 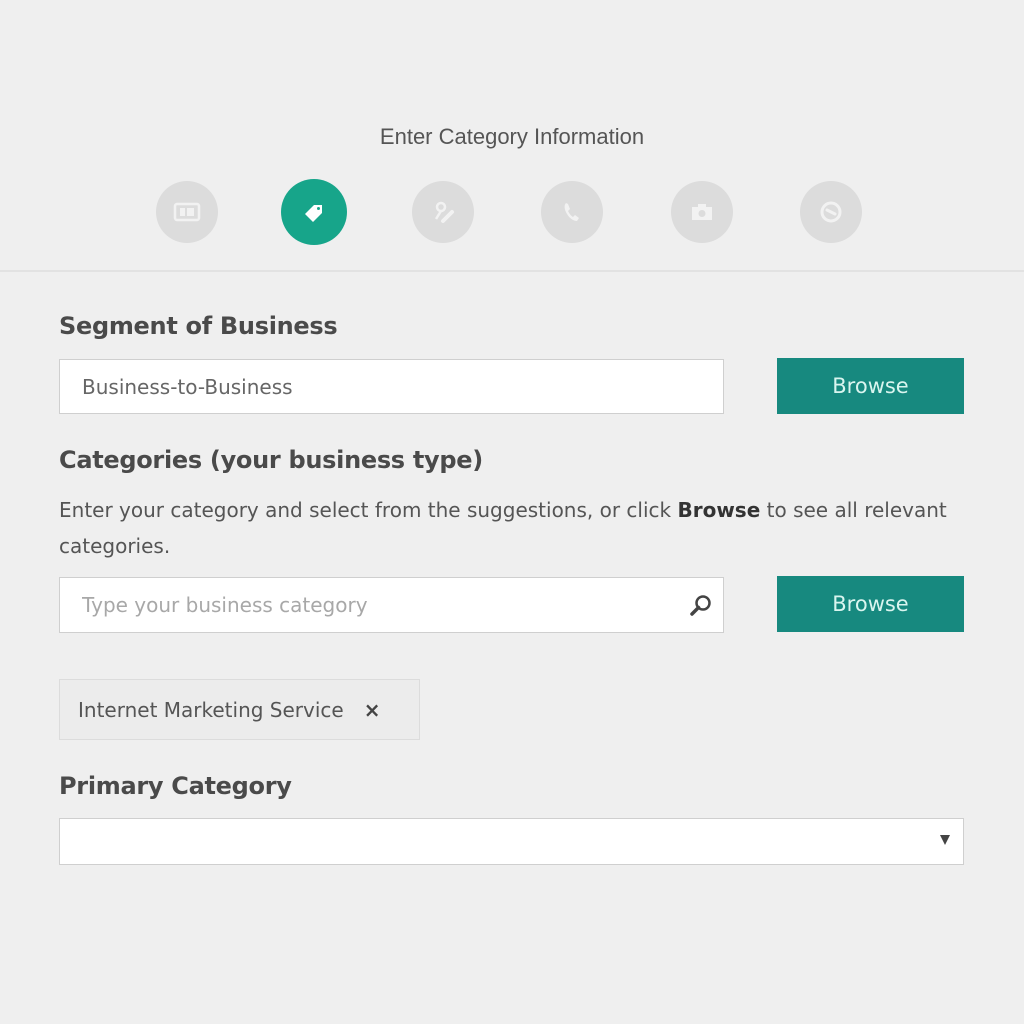 I want to click on step-contact-person, so click(x=443, y=212).